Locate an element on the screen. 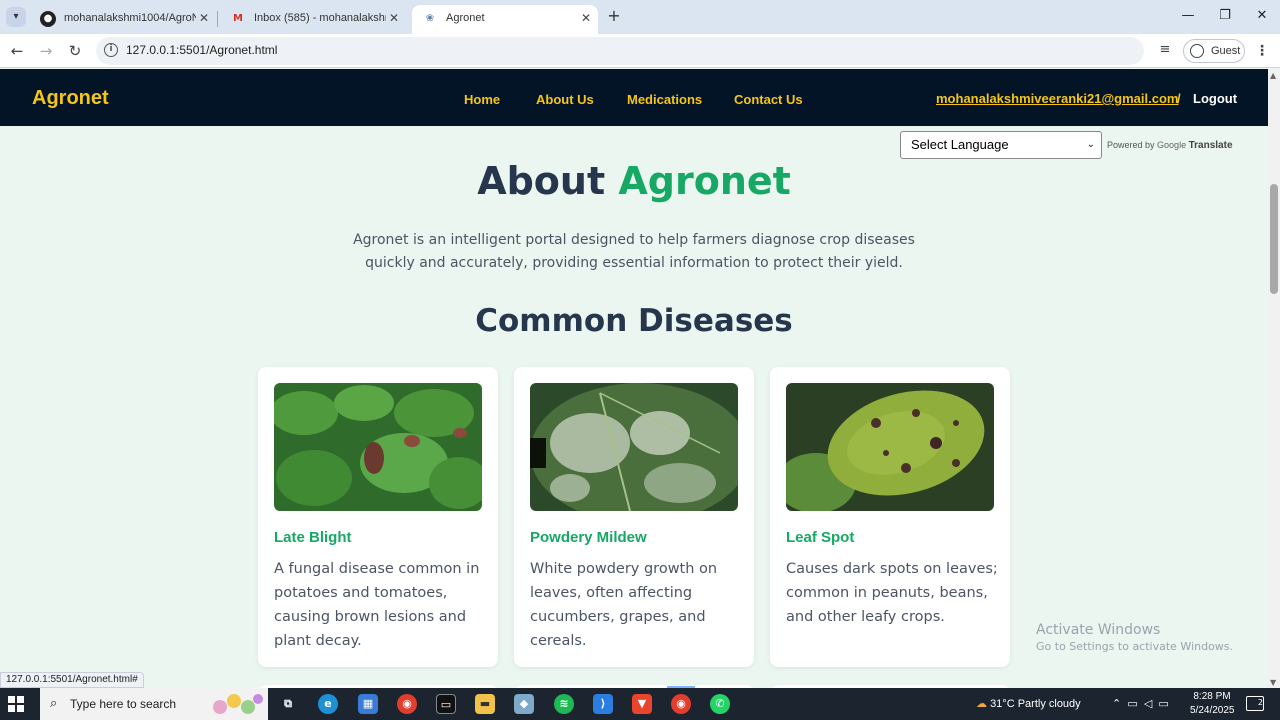 The image size is (1280, 720). taskbar-clock: 8:28 PM 5/24/2025 is located at coordinates (1212, 704).